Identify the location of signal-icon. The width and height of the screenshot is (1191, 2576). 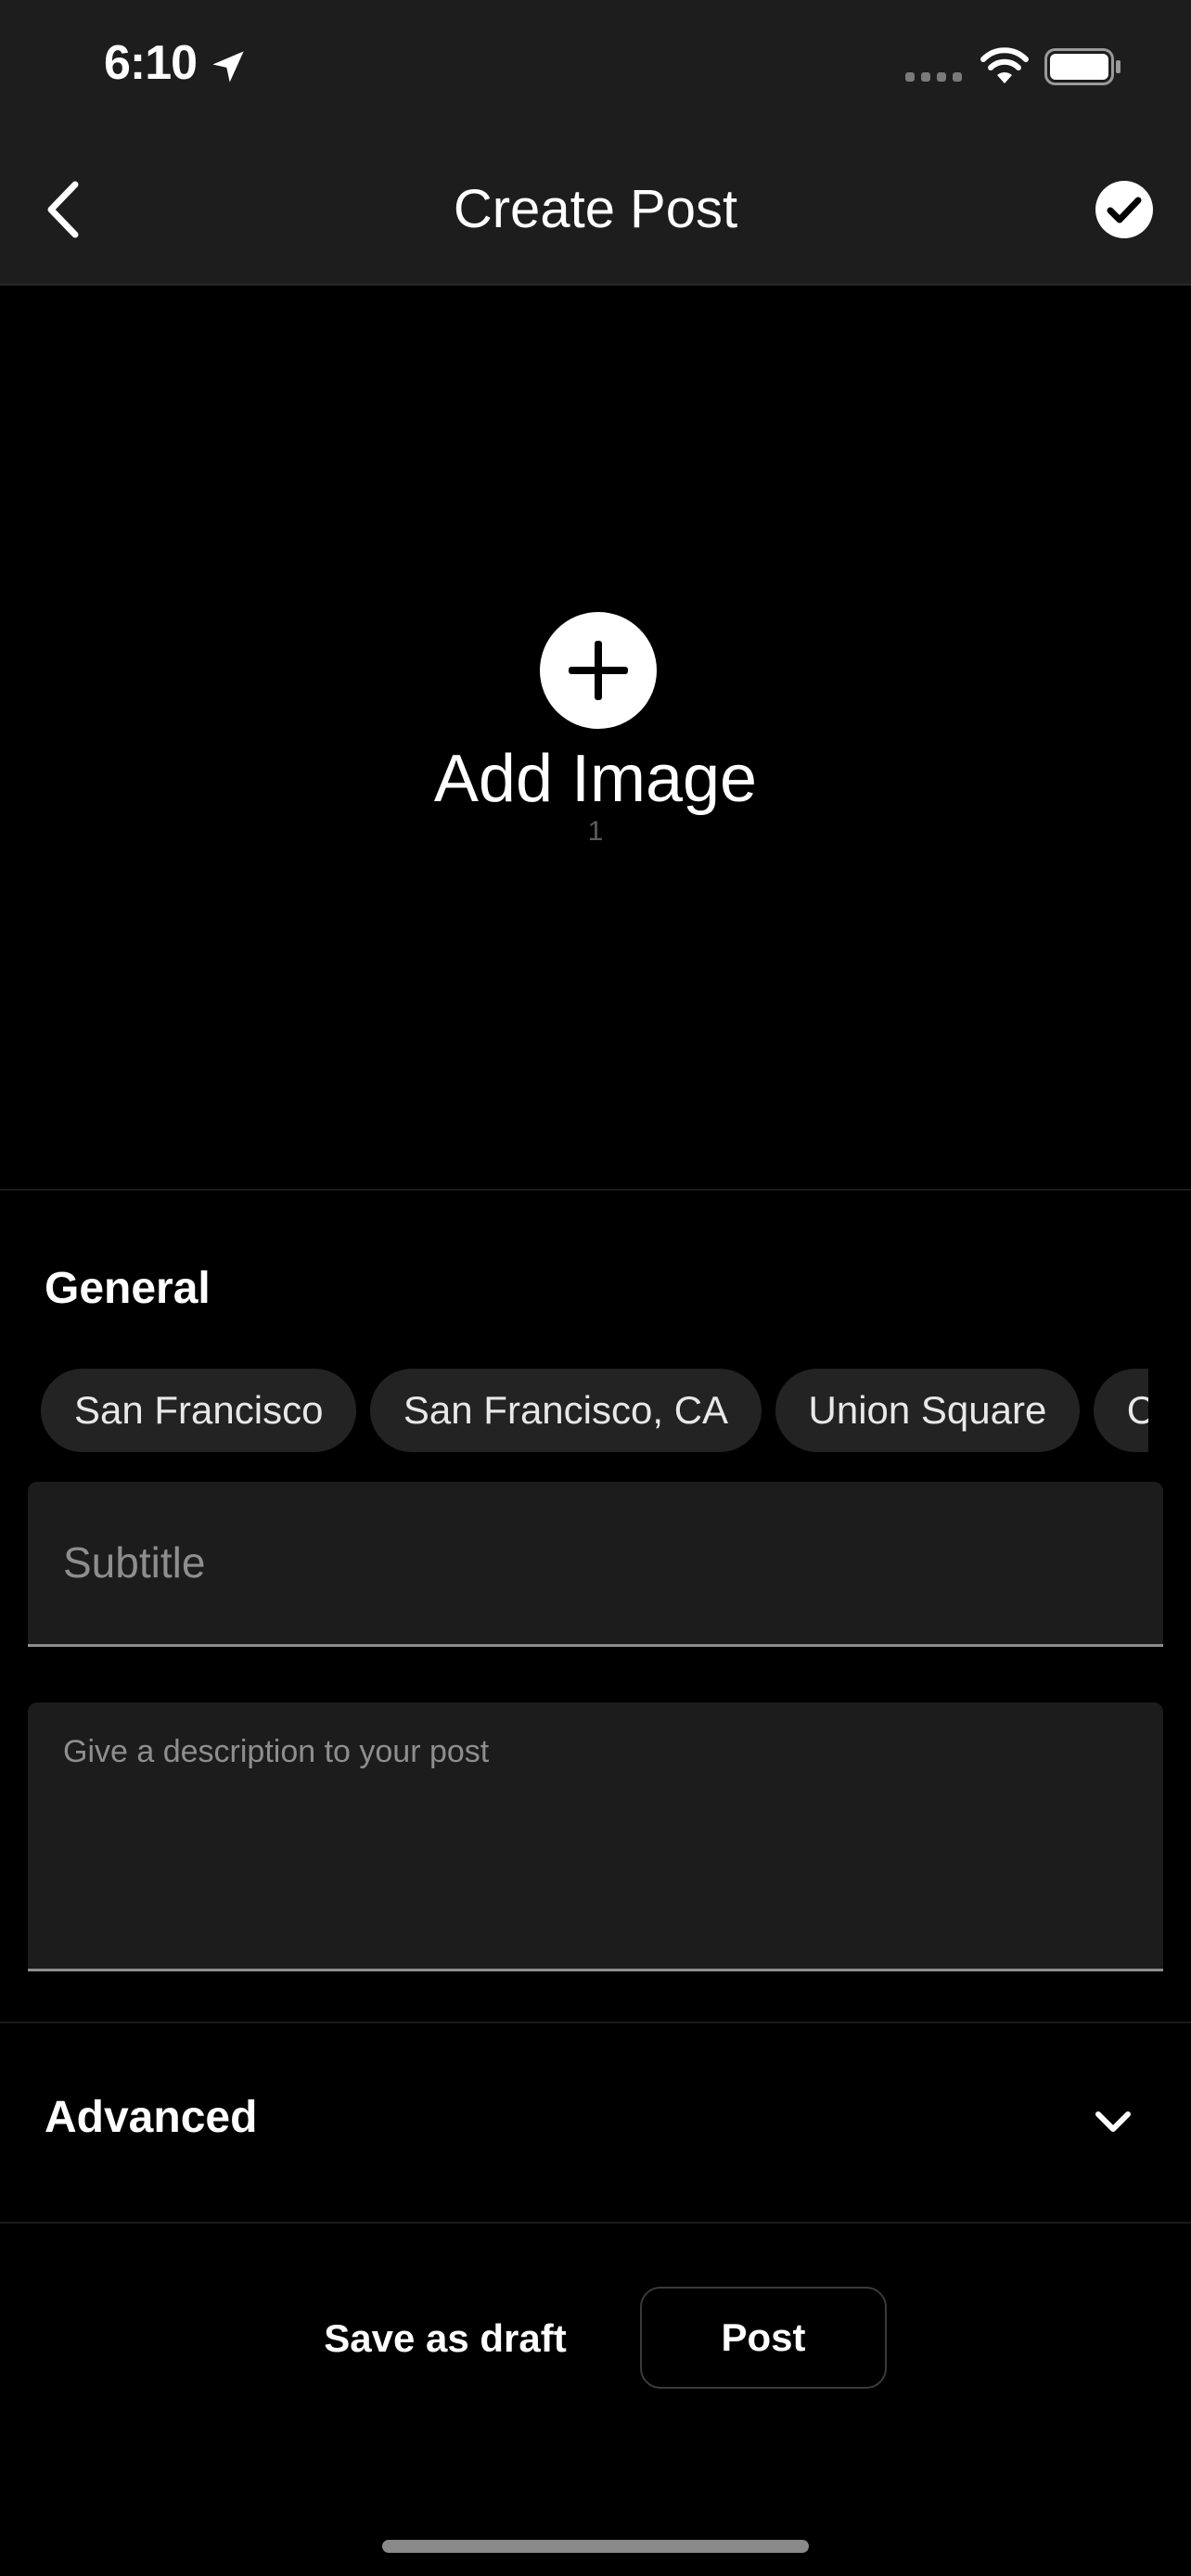
(933, 77).